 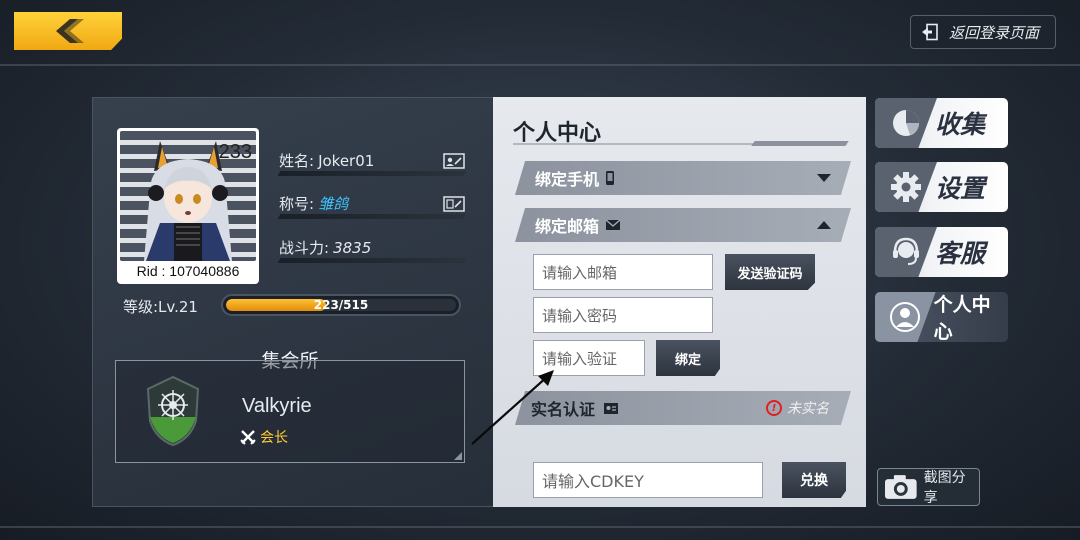 I want to click on email-input: 请输入邮箱, so click(x=623, y=272).